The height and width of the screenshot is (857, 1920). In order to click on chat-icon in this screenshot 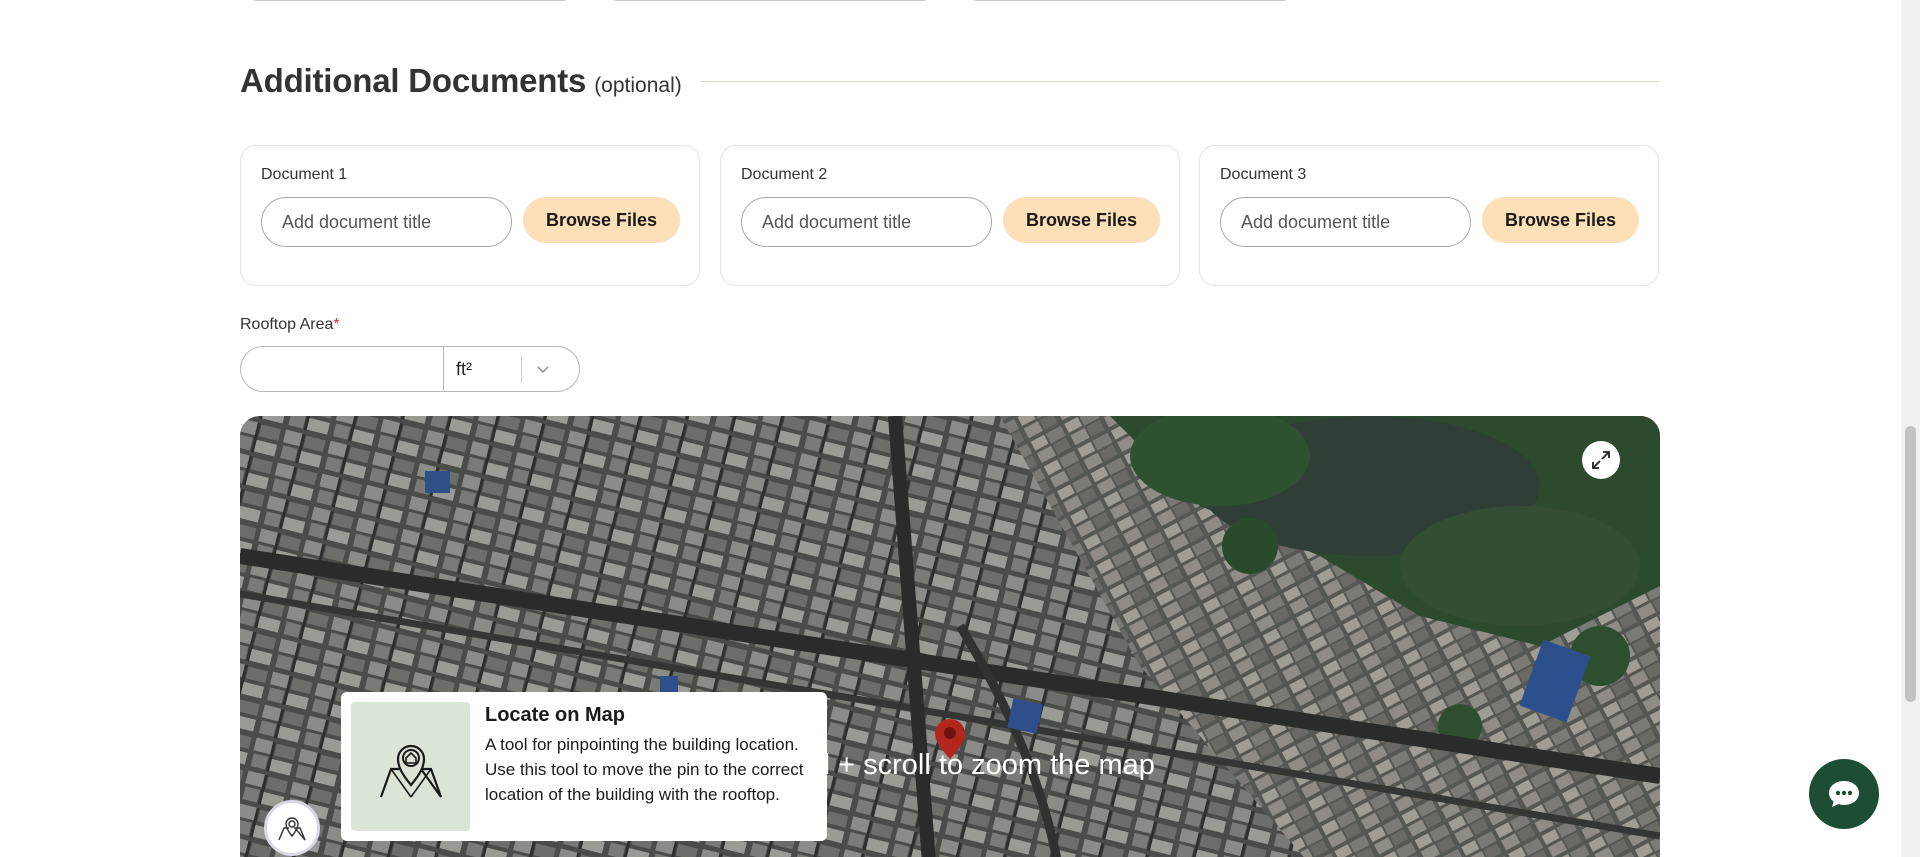, I will do `click(1844, 794)`.